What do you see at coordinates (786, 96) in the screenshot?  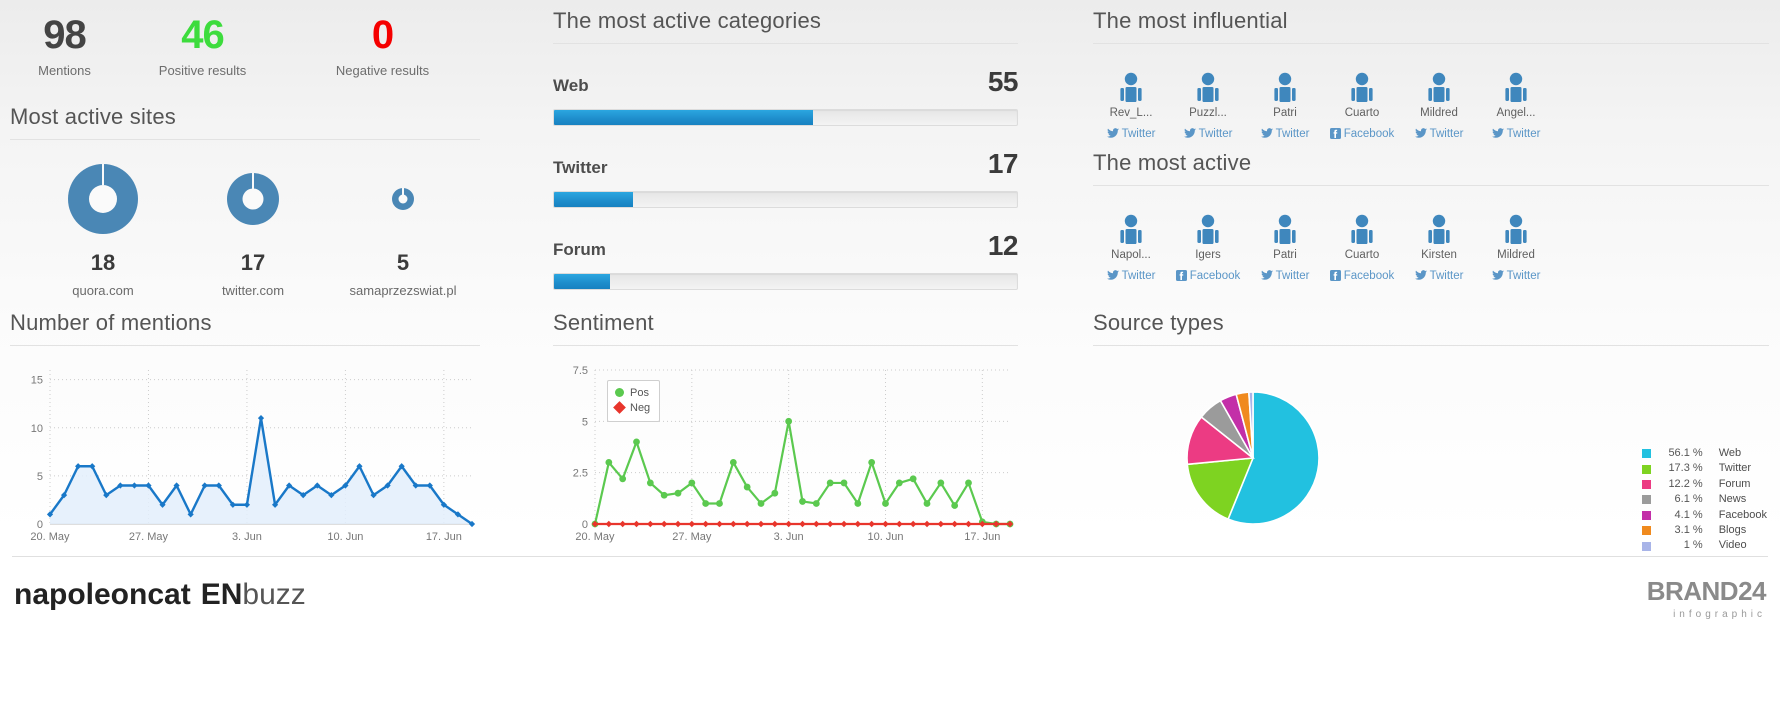 I see `category-item: Web 55` at bounding box center [786, 96].